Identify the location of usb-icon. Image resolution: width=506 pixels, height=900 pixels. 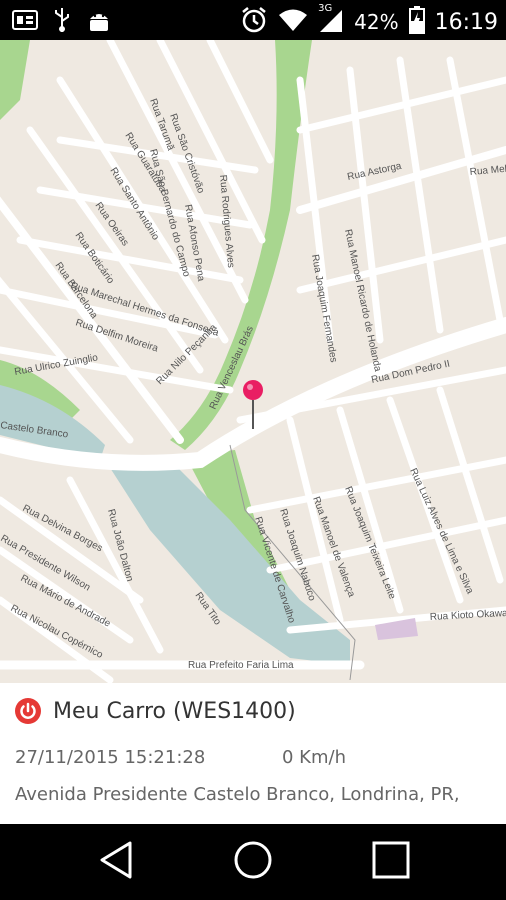
(62, 22).